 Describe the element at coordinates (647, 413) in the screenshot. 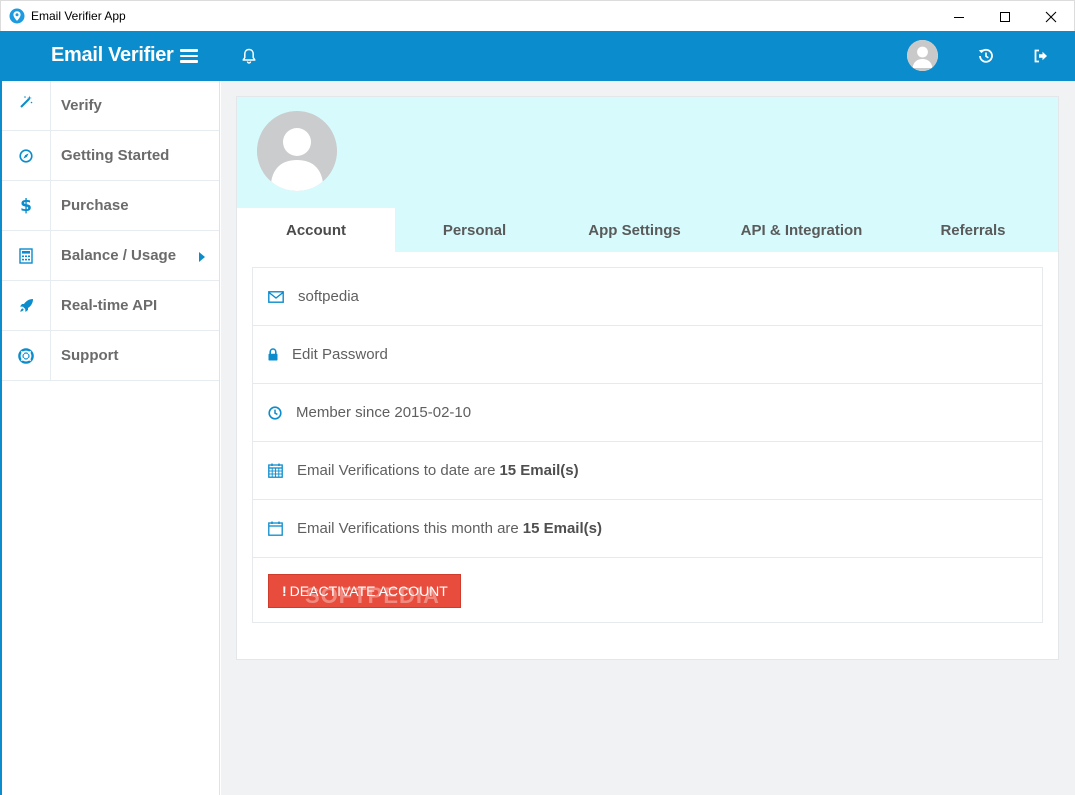

I see `member-since-row: Member since 2015-02-10` at that location.